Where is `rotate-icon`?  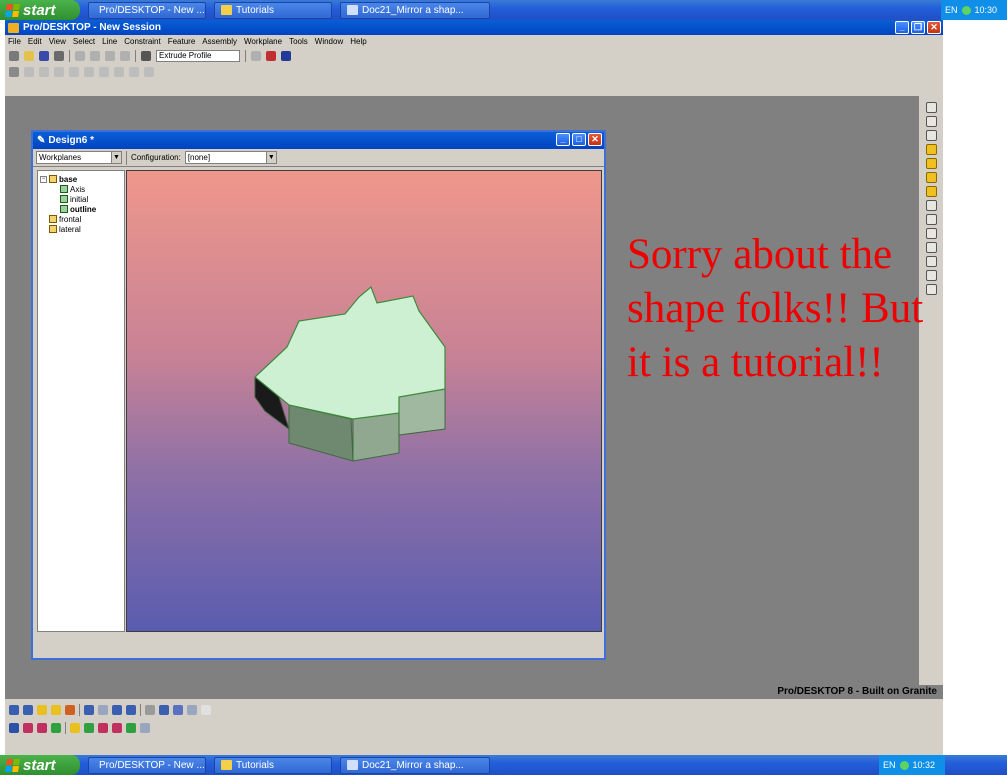 rotate-icon is located at coordinates (150, 710).